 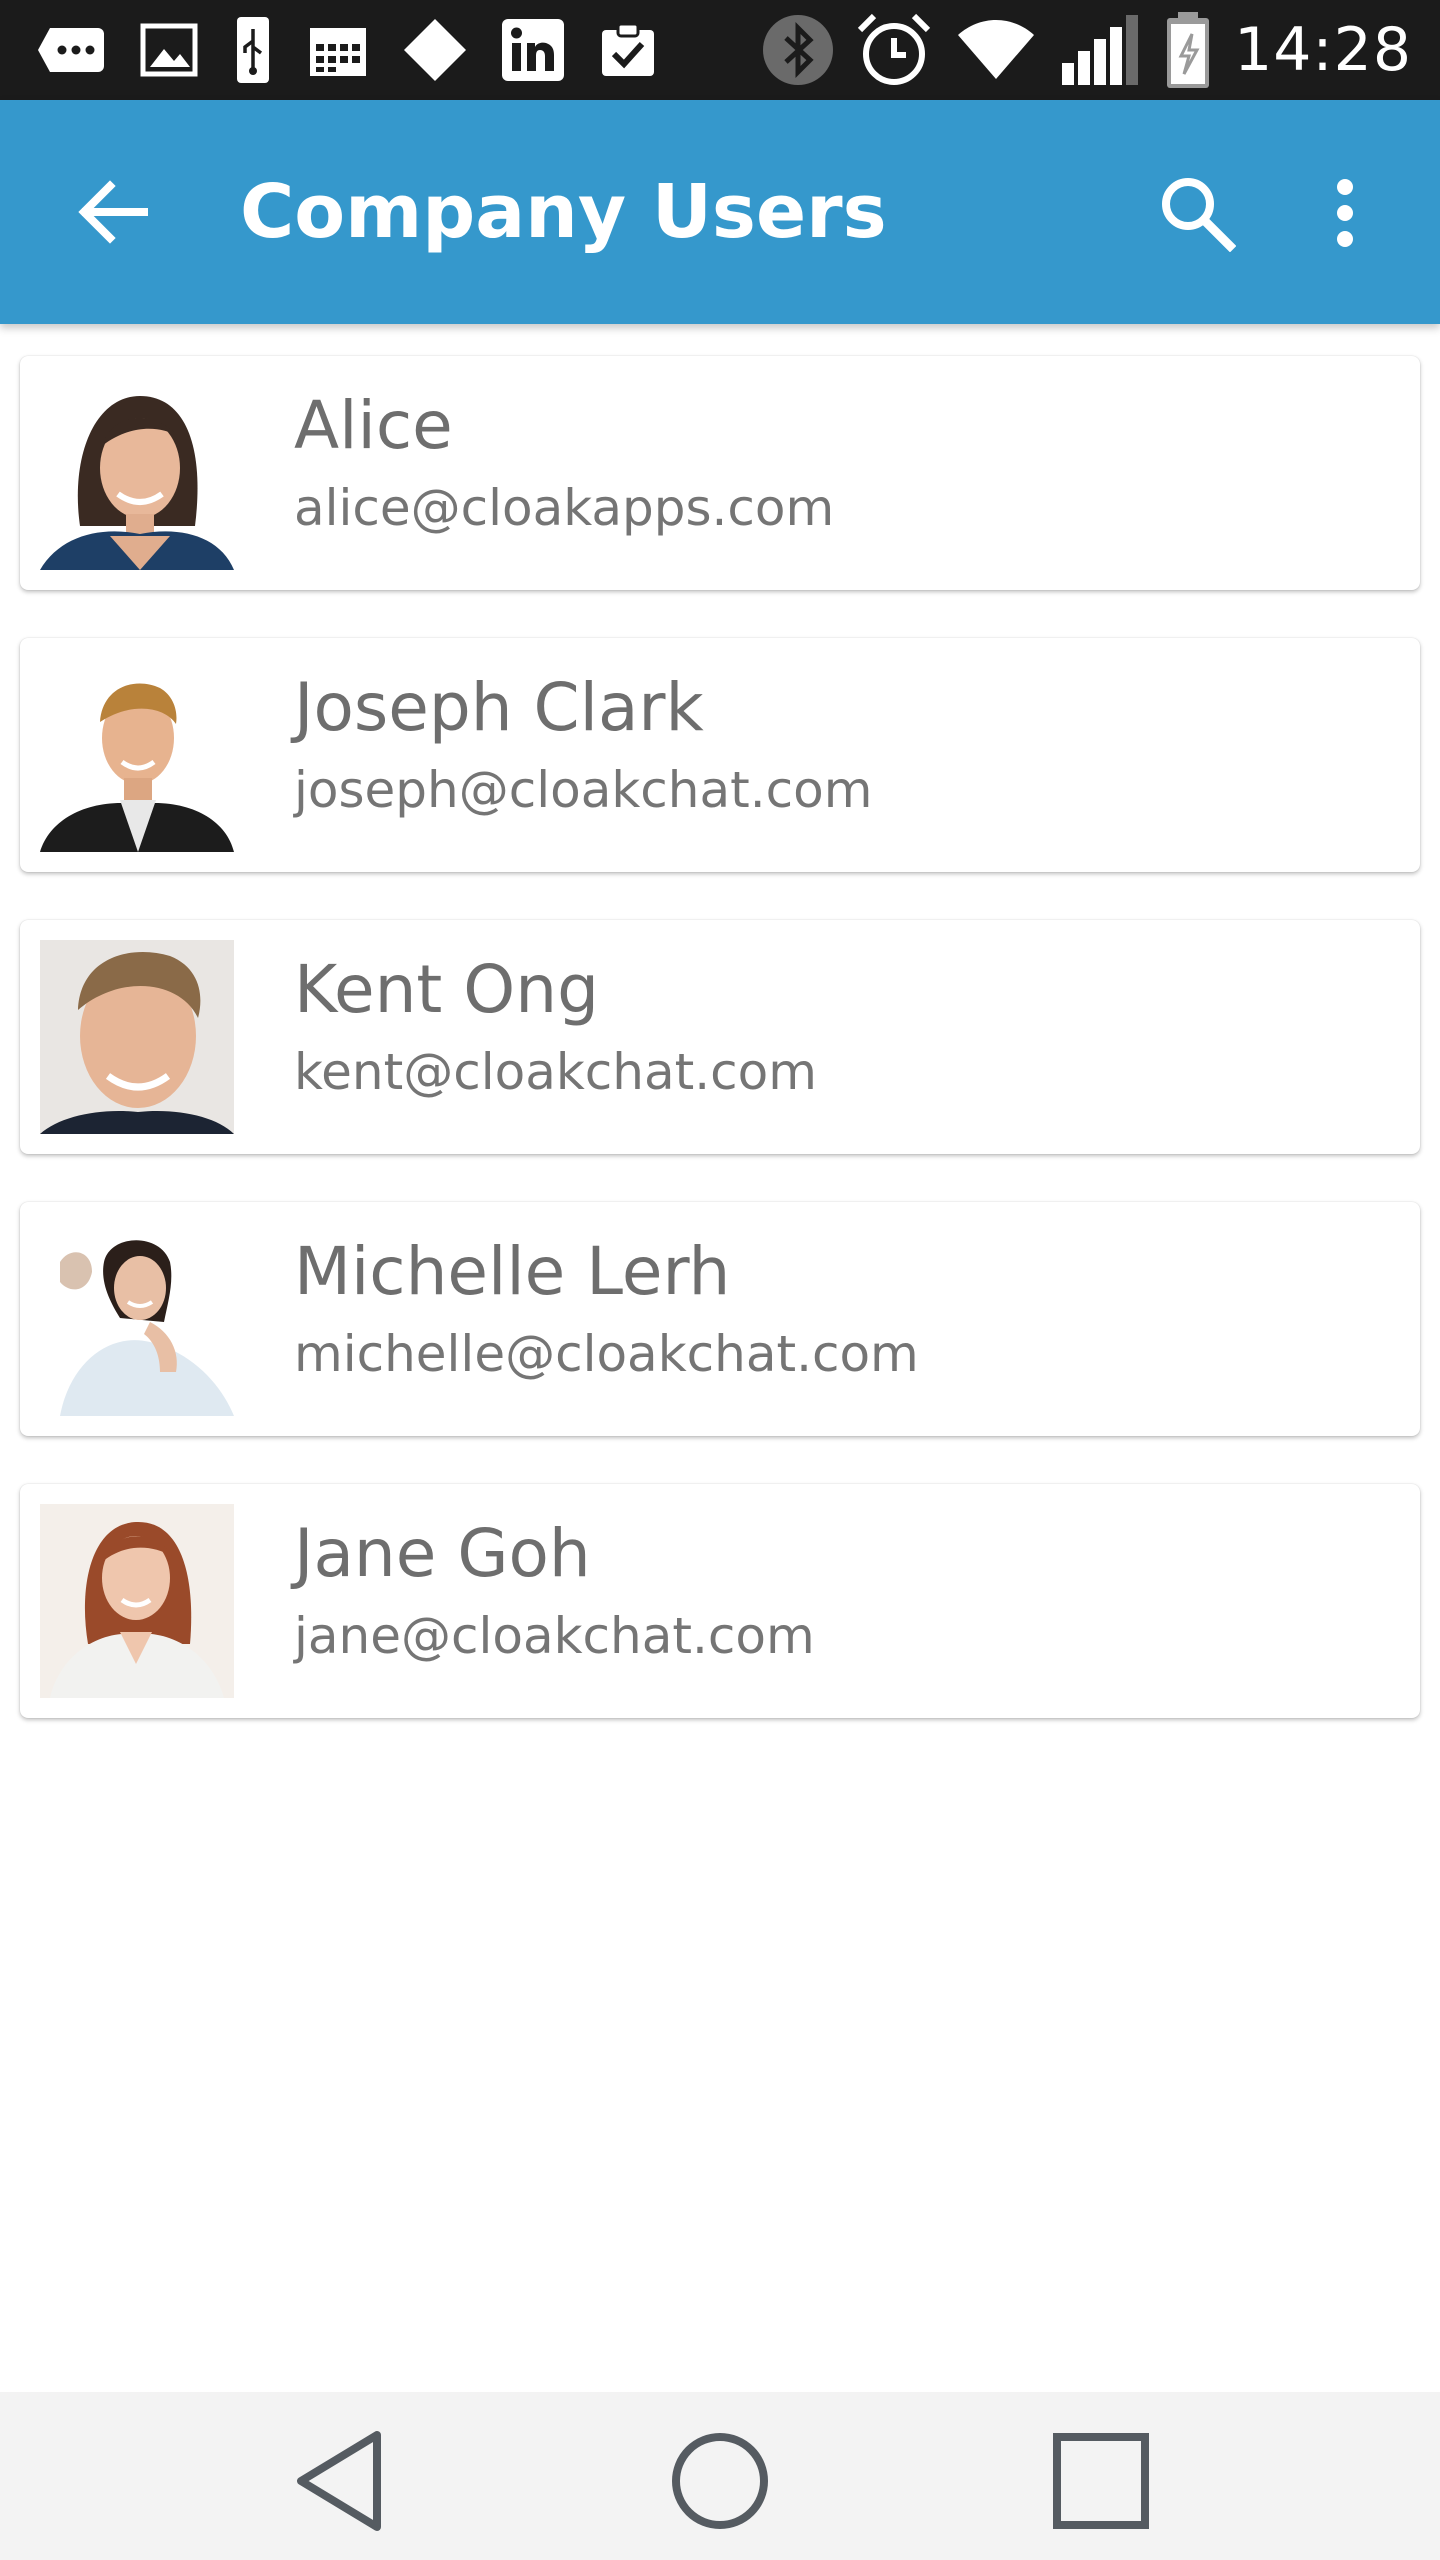 What do you see at coordinates (1323, 50) in the screenshot?
I see `status-time: 14:28` at bounding box center [1323, 50].